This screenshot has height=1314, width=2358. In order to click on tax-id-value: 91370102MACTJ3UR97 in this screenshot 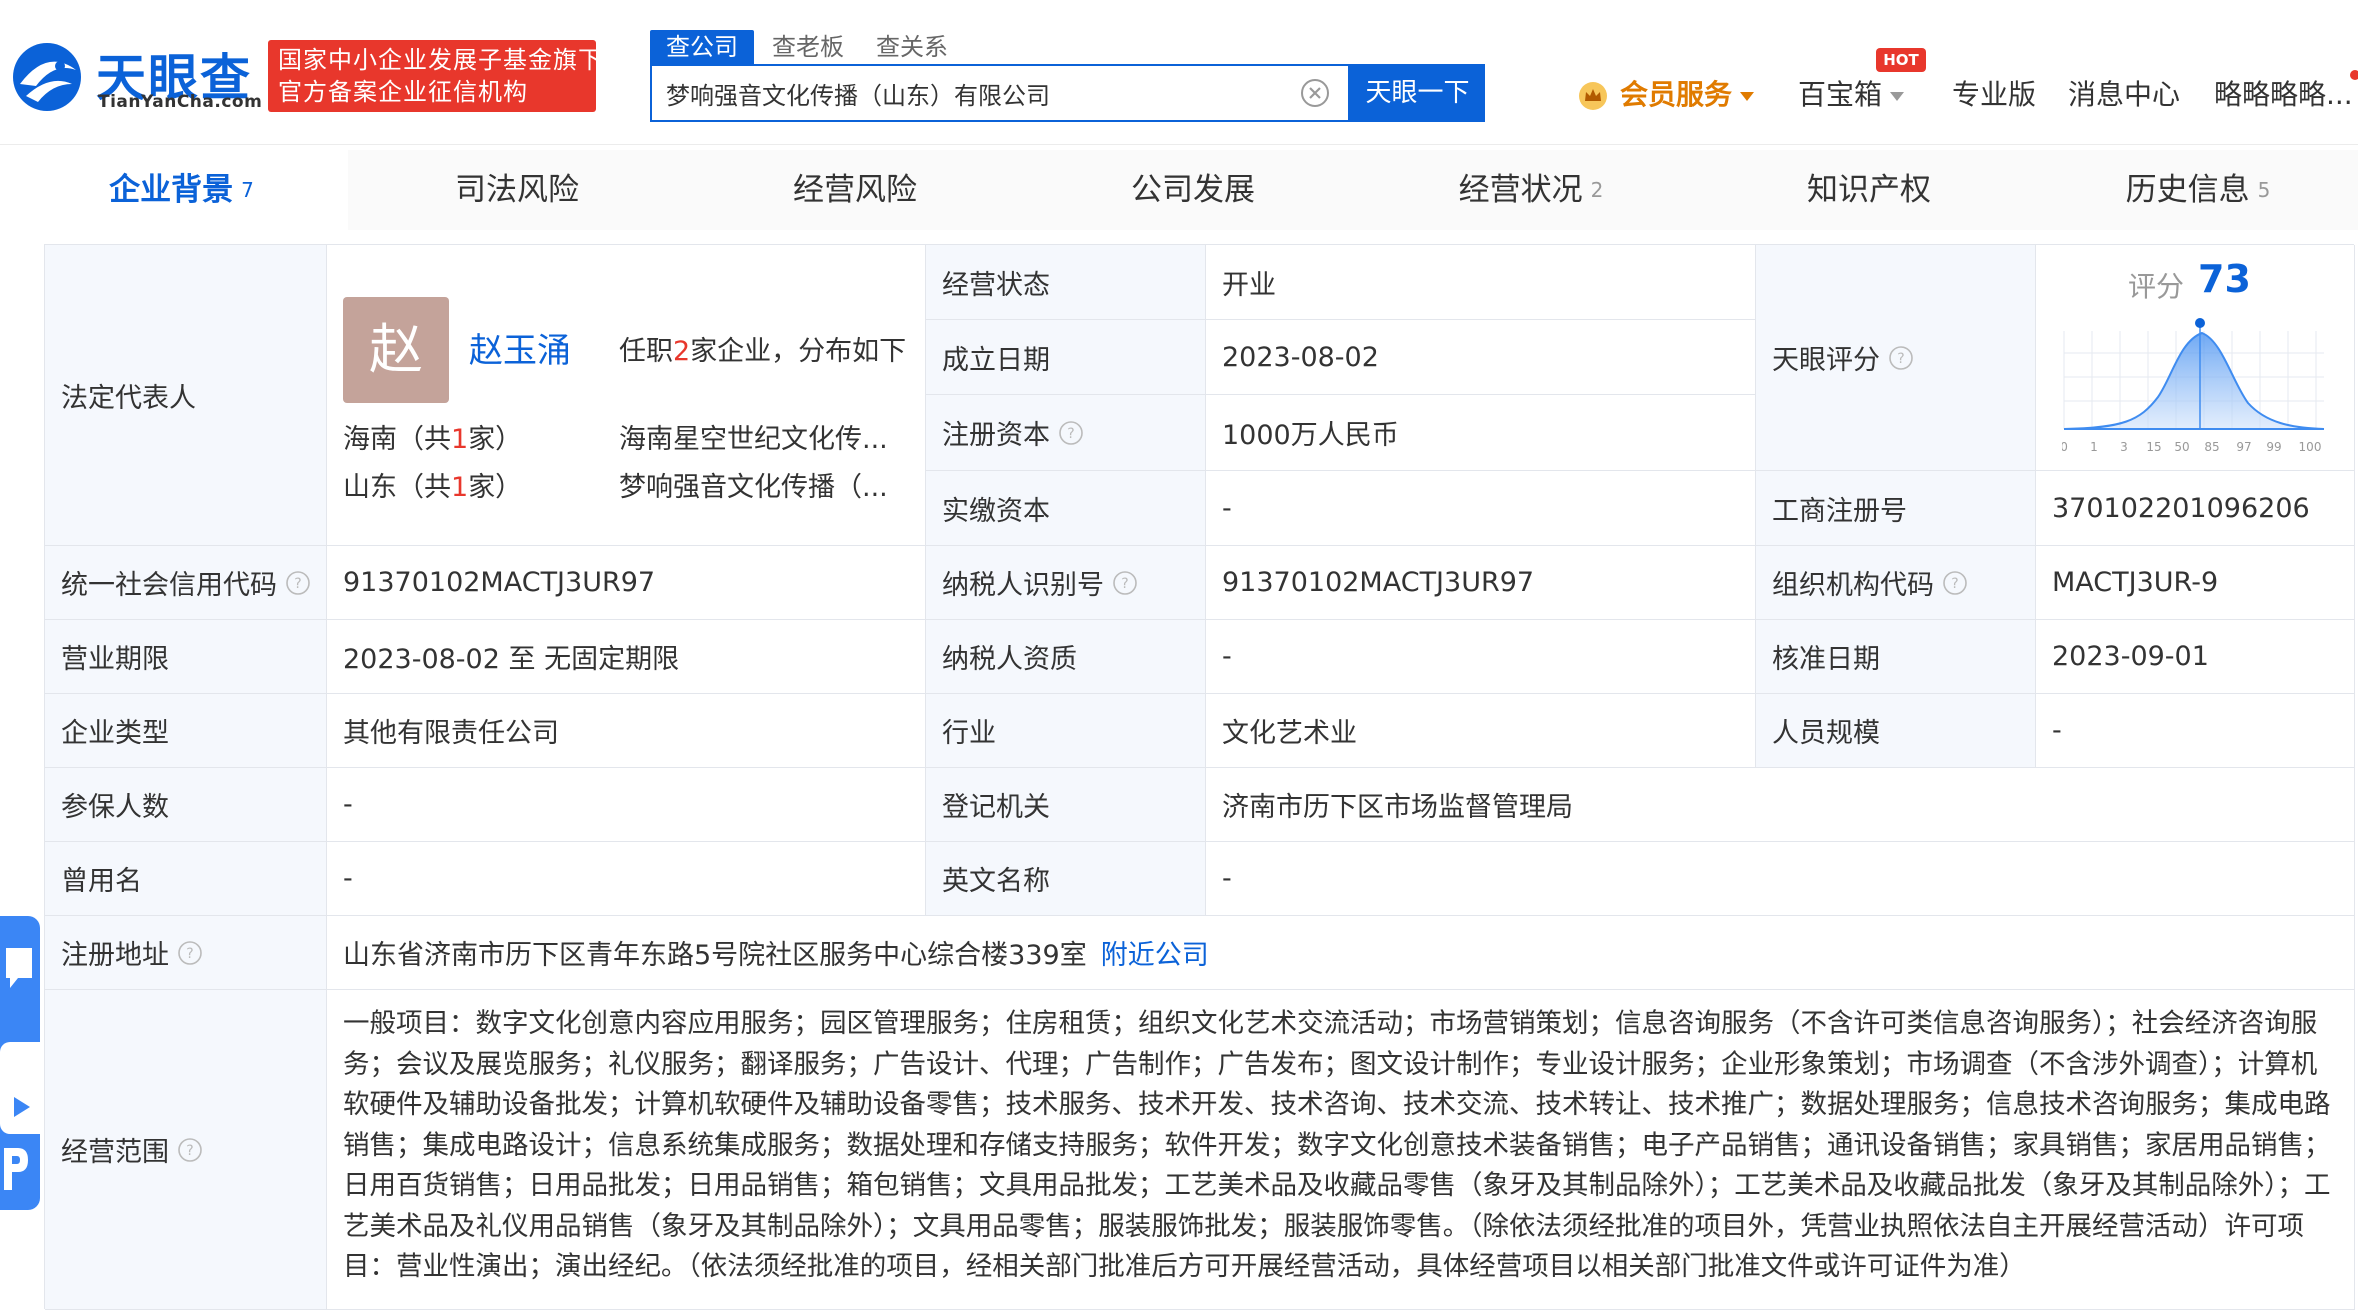, I will do `click(1481, 583)`.